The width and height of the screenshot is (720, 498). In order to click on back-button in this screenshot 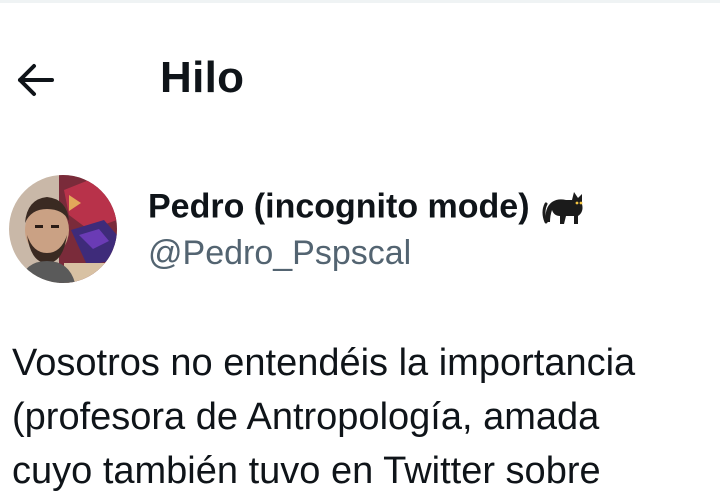, I will do `click(36, 80)`.